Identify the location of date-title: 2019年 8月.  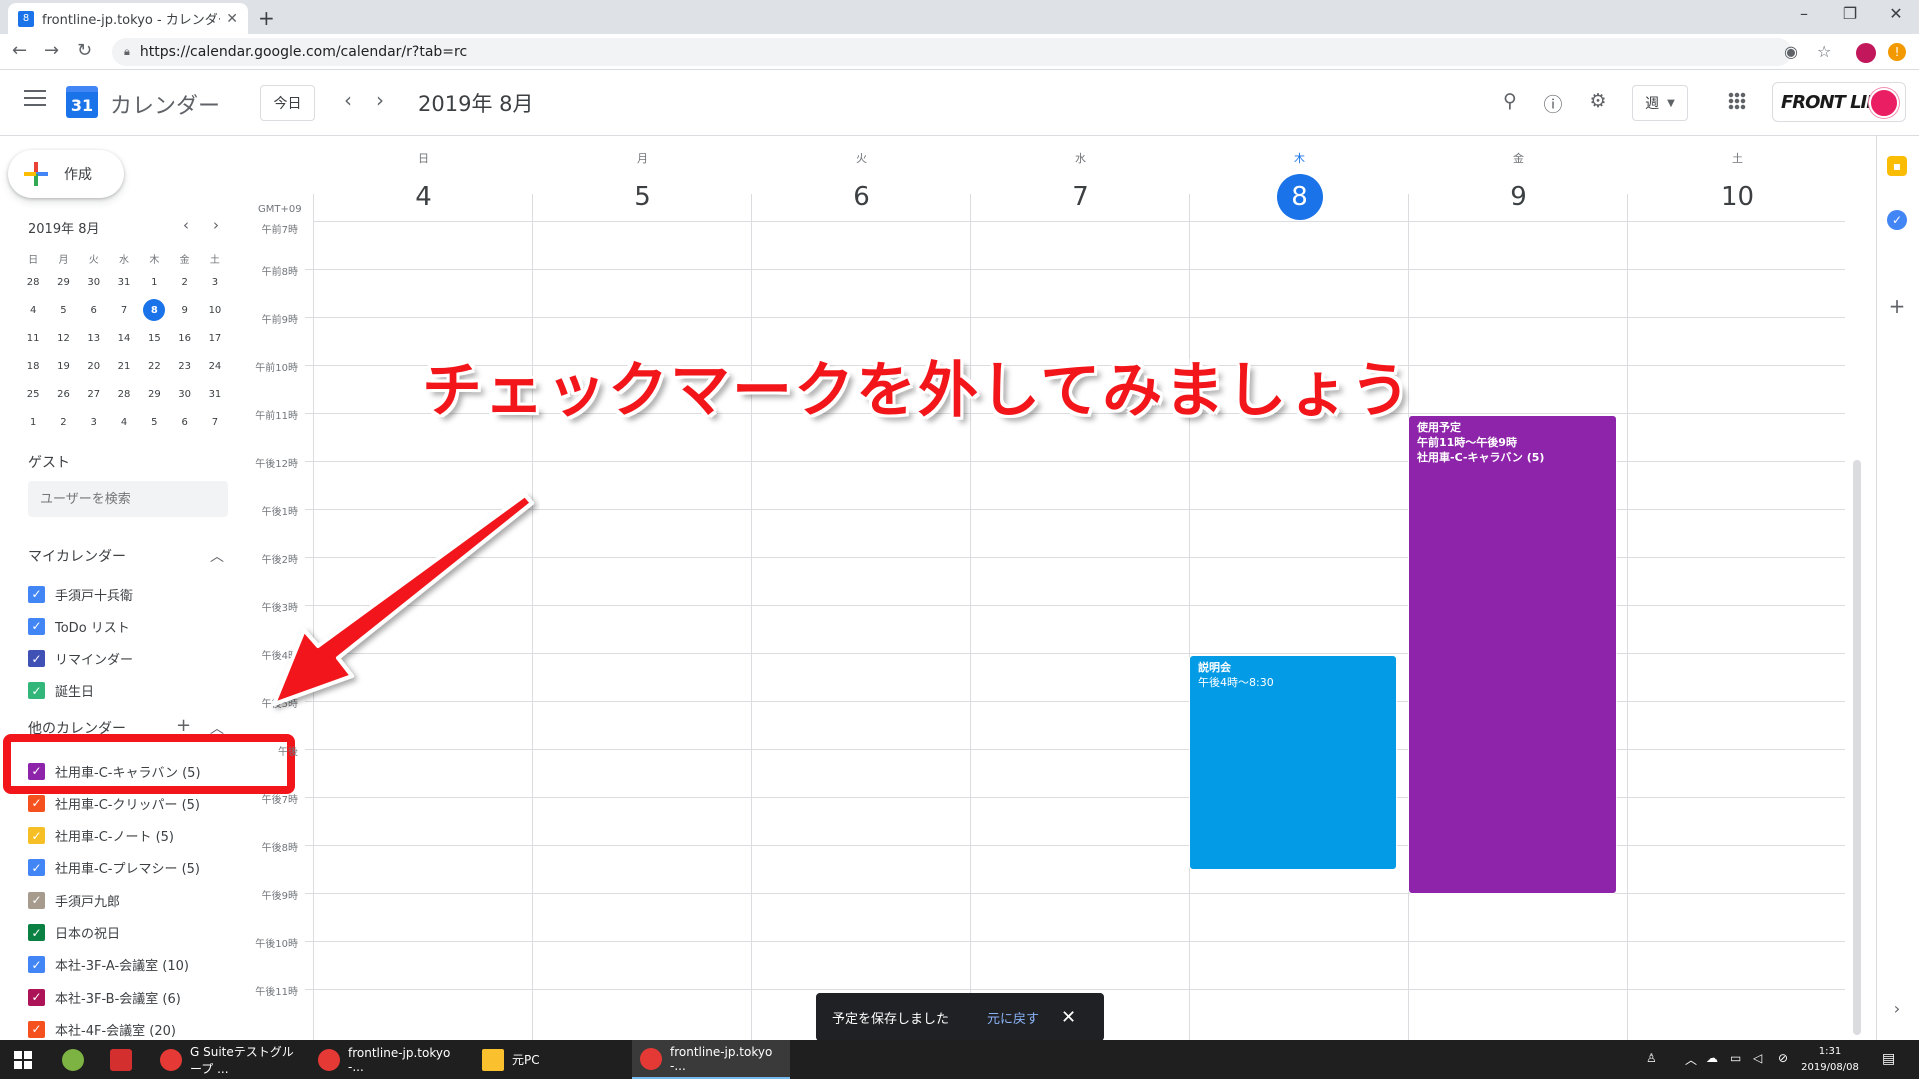
(476, 104).